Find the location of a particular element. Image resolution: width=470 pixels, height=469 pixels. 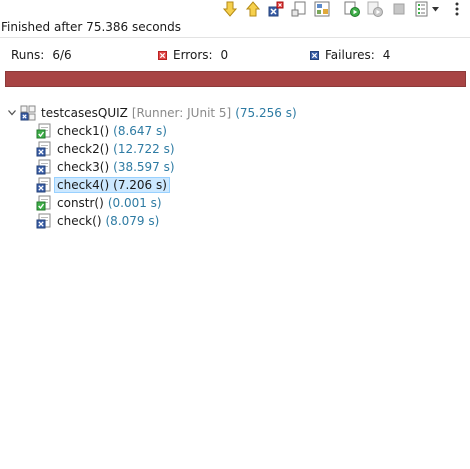

stop-button is located at coordinates (399, 9).